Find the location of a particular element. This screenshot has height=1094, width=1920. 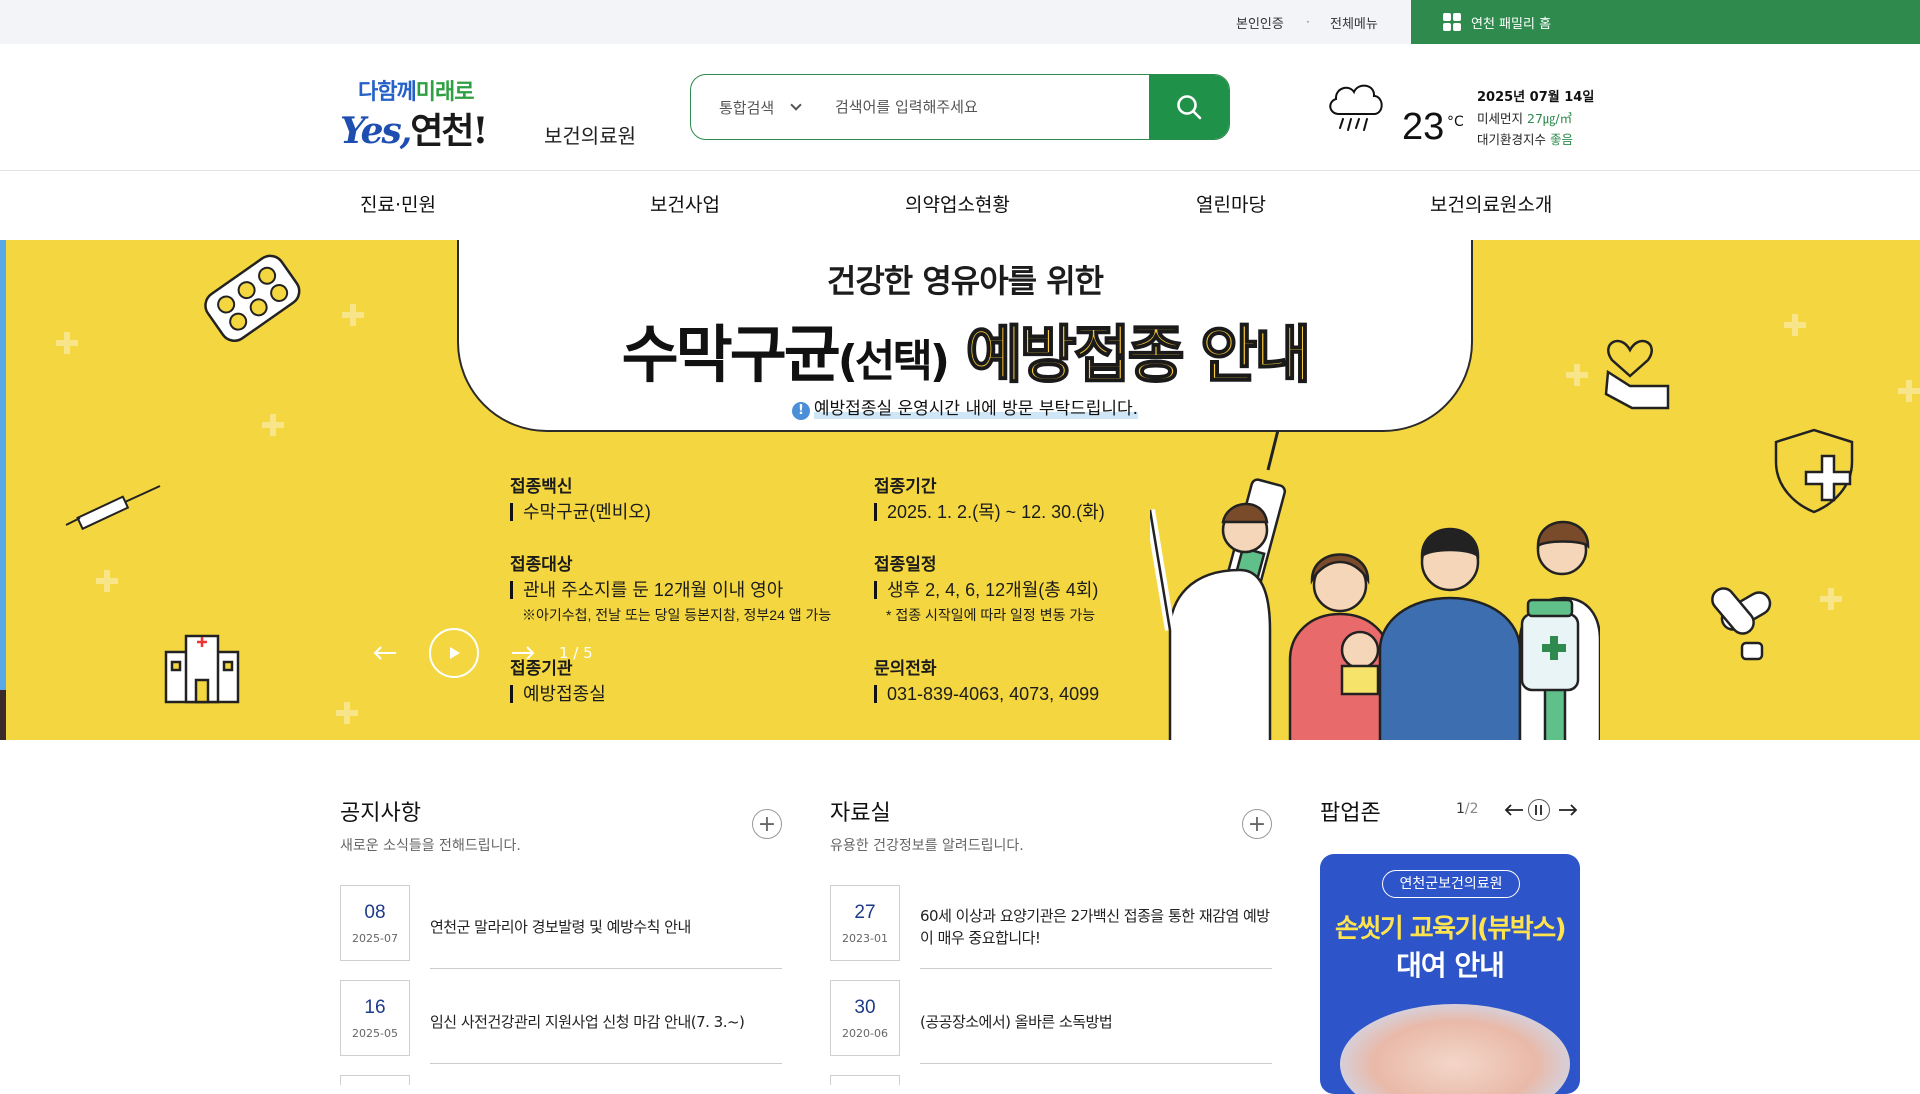

syringe-icon is located at coordinates (113, 508).